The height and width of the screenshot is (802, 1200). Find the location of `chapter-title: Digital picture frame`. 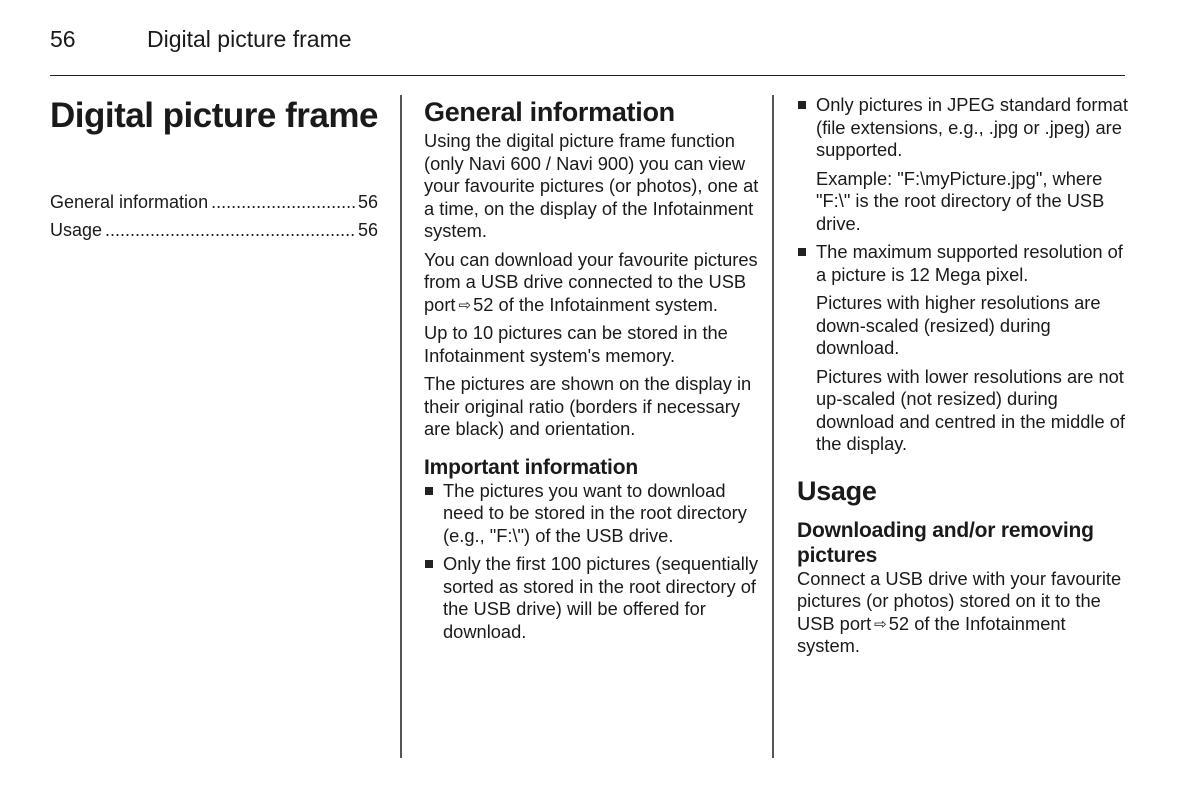

chapter-title: Digital picture frame is located at coordinates (214, 115).